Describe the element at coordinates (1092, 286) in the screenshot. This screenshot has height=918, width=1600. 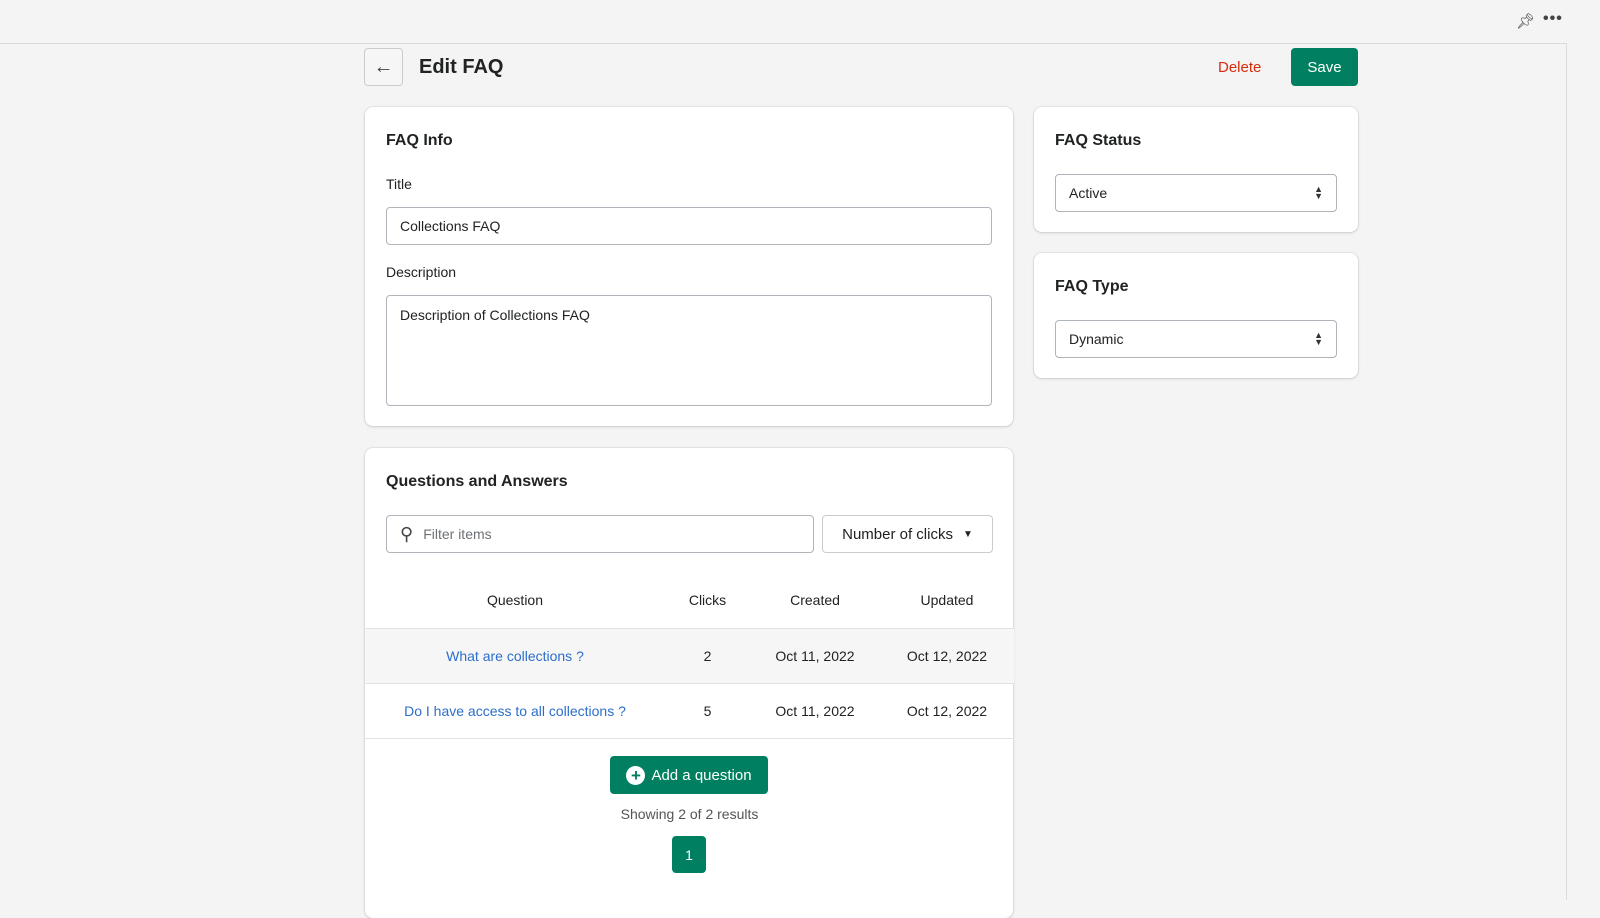
I see `card-heading: FAQ Type` at that location.